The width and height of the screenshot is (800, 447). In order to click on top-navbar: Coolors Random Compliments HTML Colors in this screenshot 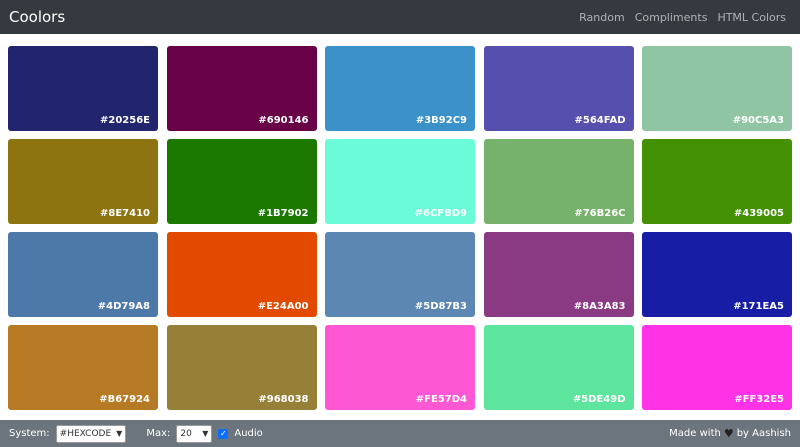, I will do `click(400, 17)`.